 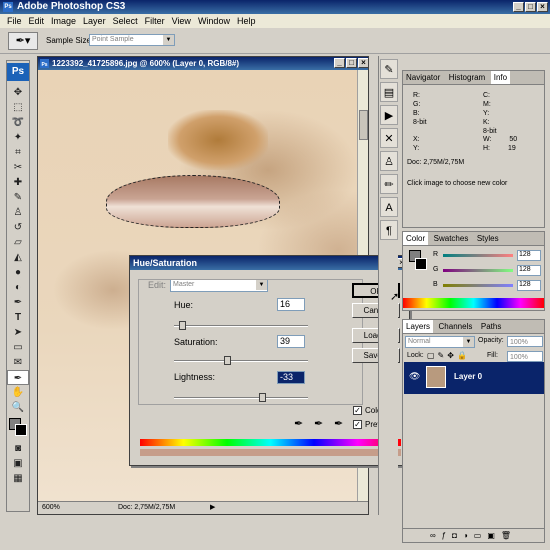 I want to click on pen-tool-icon: ✒, so click(x=18, y=302).